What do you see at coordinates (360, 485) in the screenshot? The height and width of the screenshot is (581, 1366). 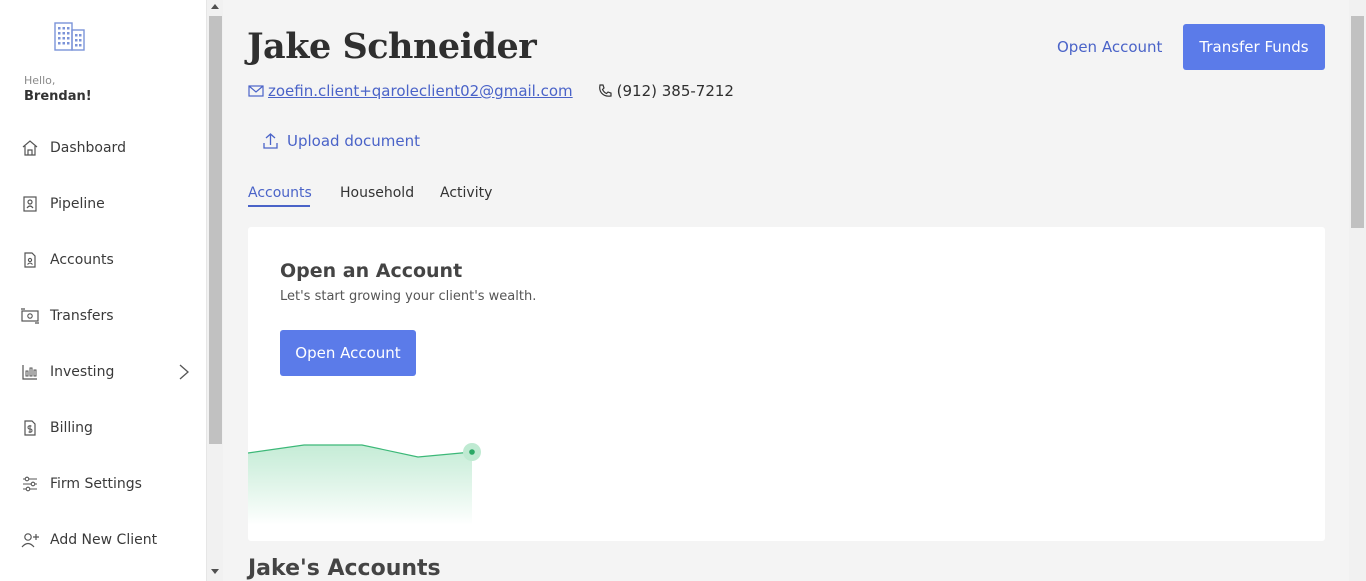 I see `sparkline-area` at bounding box center [360, 485].